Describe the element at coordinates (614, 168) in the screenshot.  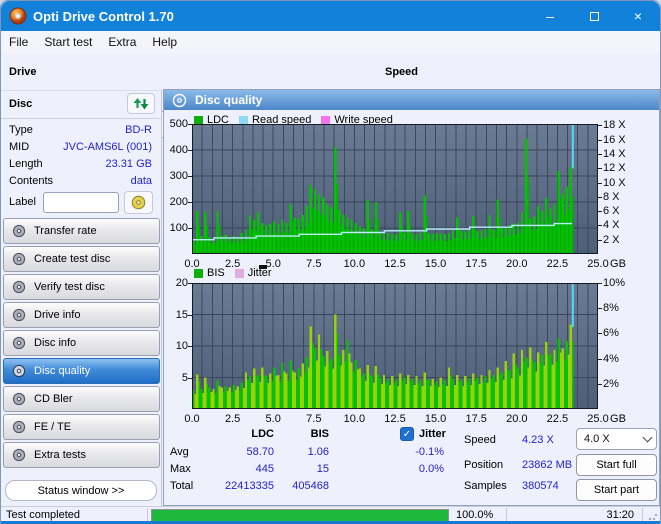
I see `axis-tick: 12 X` at that location.